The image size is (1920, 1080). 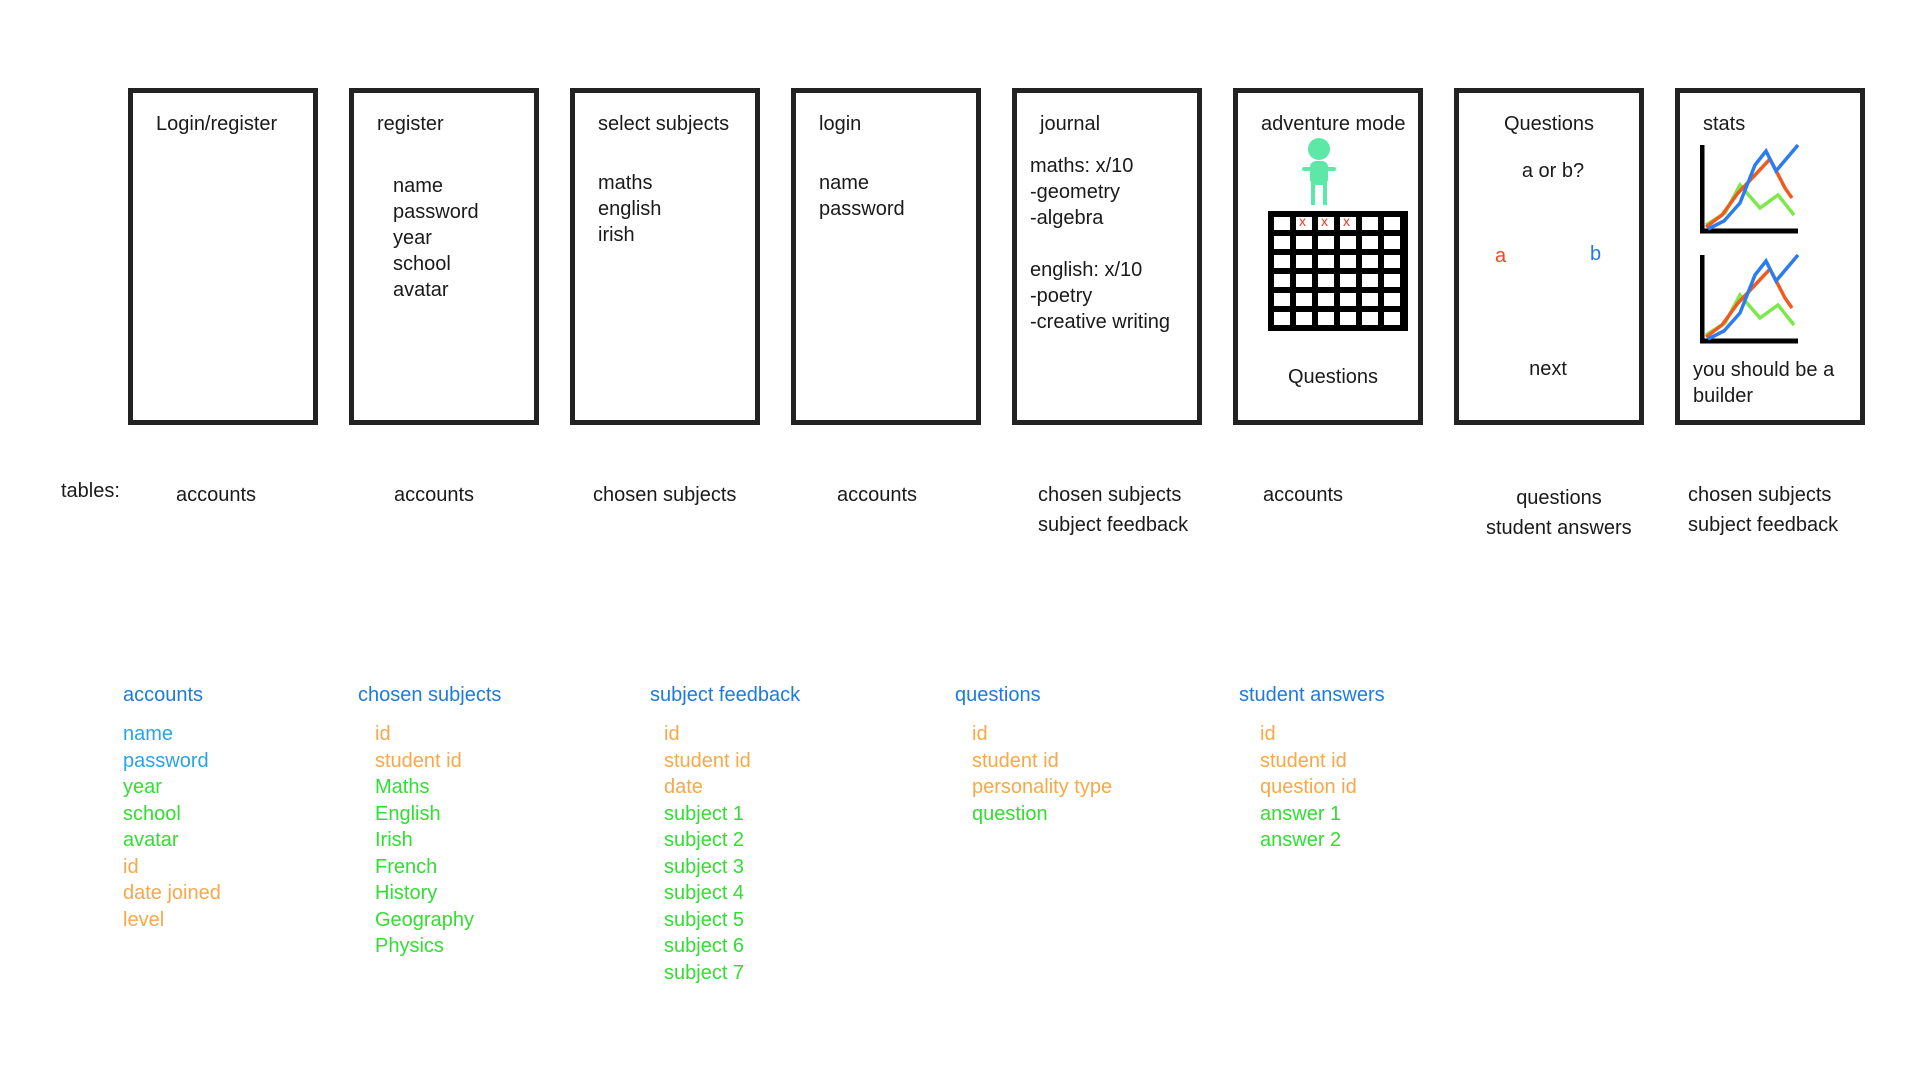 I want to click on login-field-list: name password, so click(x=862, y=196).